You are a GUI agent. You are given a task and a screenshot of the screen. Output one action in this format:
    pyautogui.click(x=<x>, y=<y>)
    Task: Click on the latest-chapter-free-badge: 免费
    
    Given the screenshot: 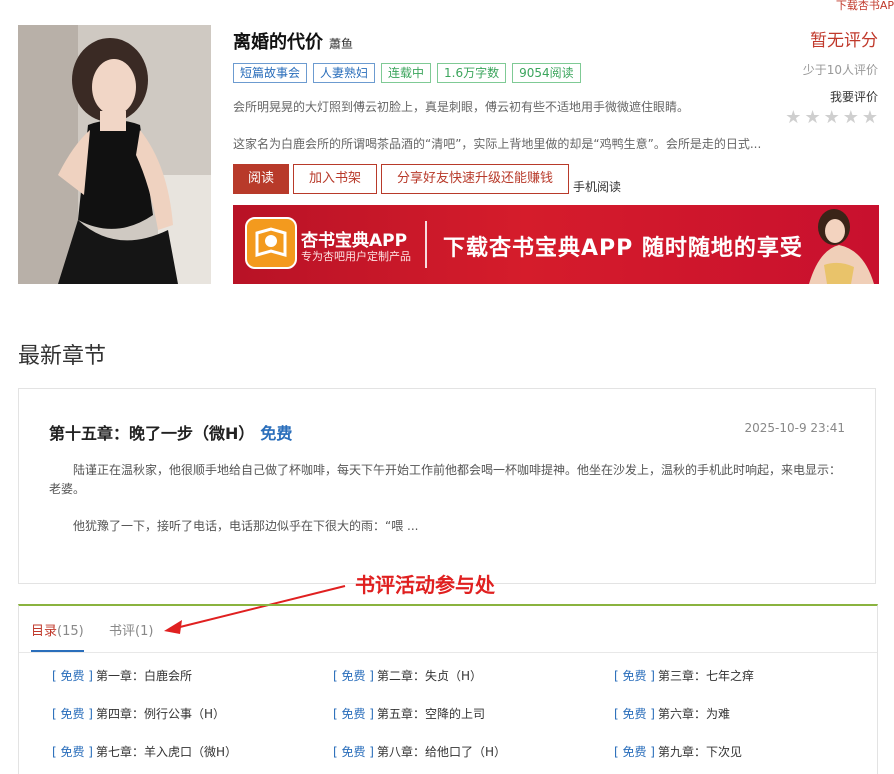 What is the action you would take?
    pyautogui.click(x=276, y=433)
    